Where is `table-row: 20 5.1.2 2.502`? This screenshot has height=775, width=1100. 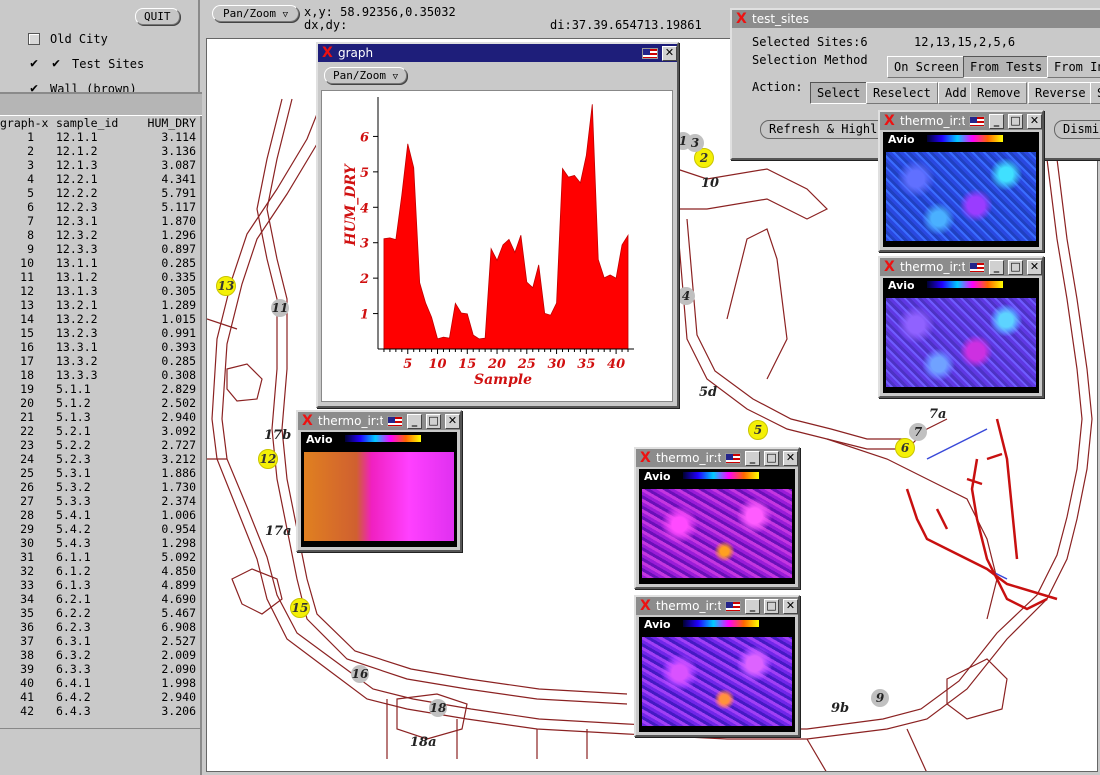 table-row: 20 5.1.2 2.502 is located at coordinates (100, 403).